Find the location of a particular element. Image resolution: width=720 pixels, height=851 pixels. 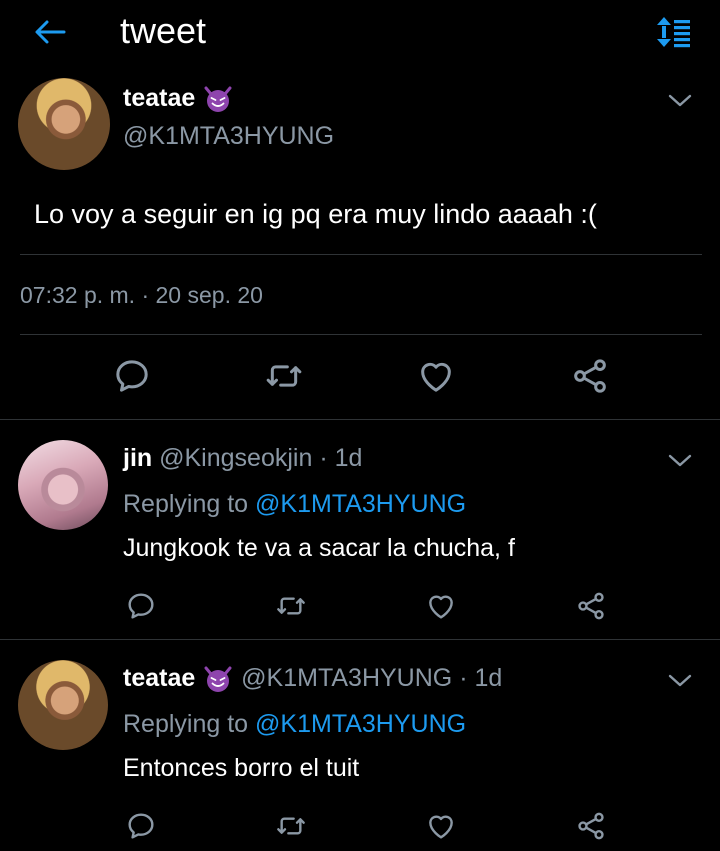

author-name: jin is located at coordinates (137, 458).